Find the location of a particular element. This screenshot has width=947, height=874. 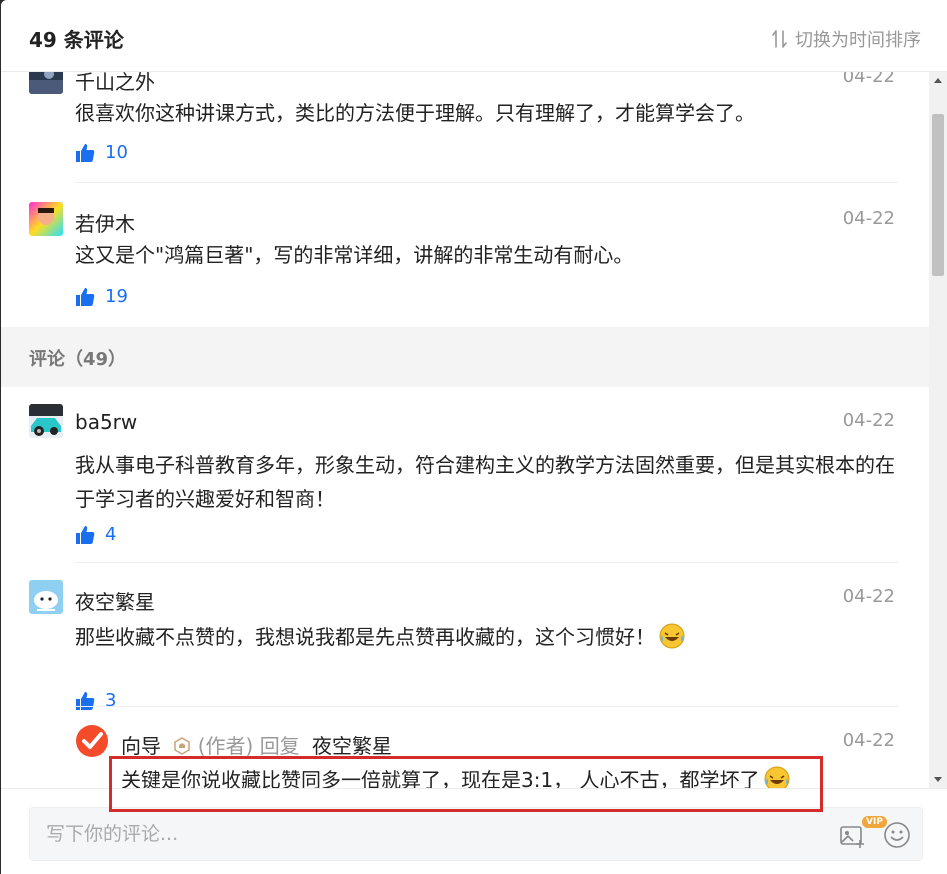

section-title: 评论（49） is located at coordinates (78, 359).